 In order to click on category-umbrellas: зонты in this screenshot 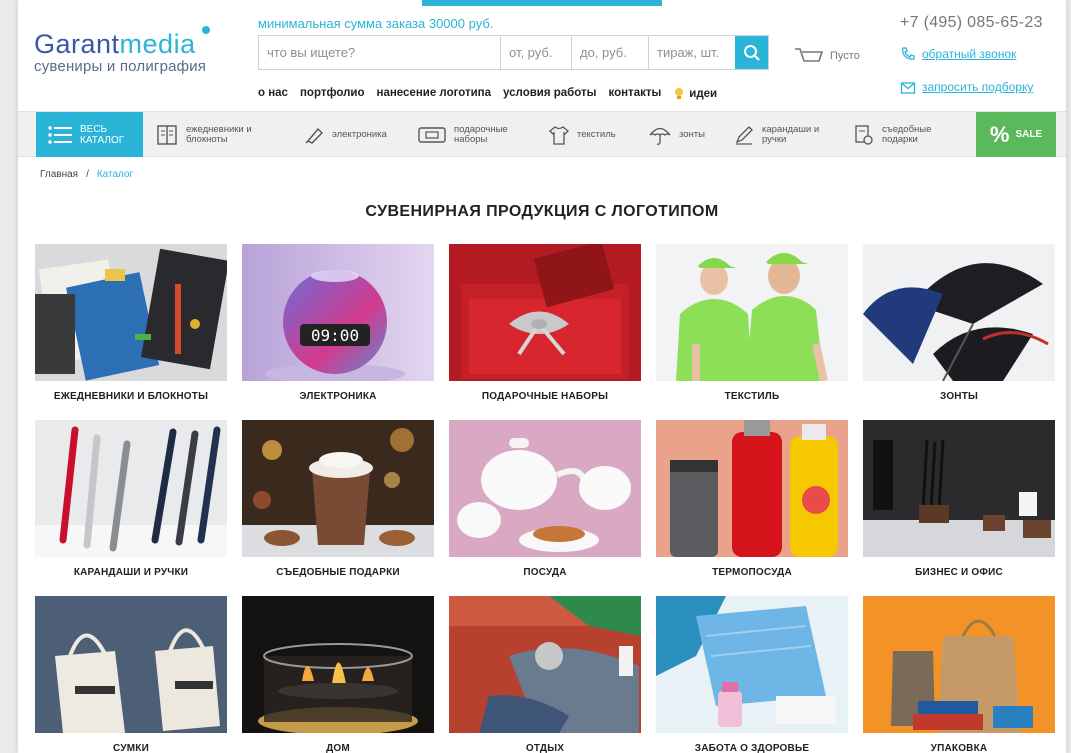, I will do `click(676, 134)`.